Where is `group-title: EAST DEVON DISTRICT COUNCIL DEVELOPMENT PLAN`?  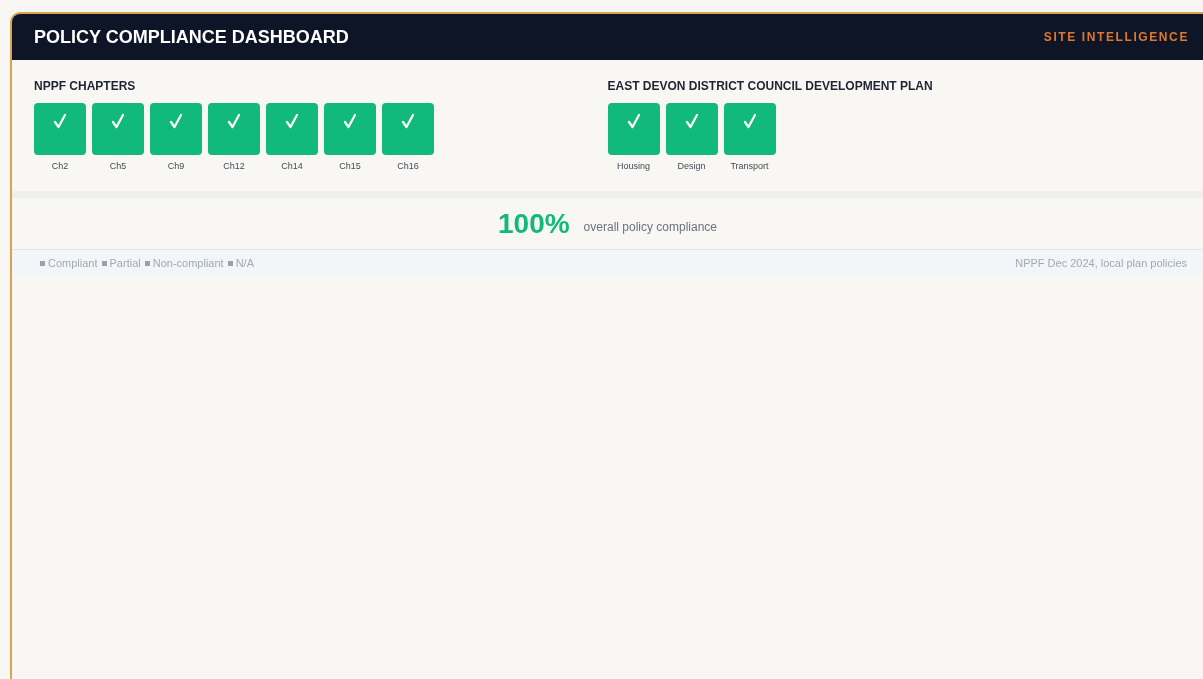 group-title: EAST DEVON DISTRICT COUNCIL DEVELOPMENT PLAN is located at coordinates (770, 86).